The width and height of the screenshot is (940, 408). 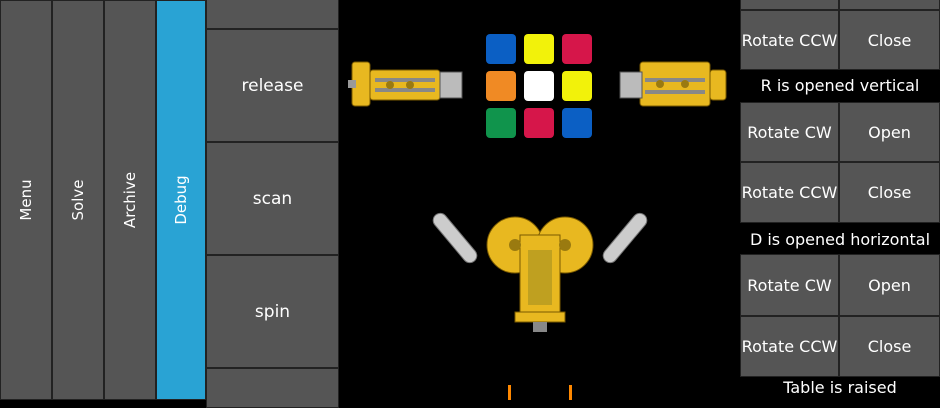 What do you see at coordinates (889, 285) in the screenshot?
I see `table-open-button: Open` at bounding box center [889, 285].